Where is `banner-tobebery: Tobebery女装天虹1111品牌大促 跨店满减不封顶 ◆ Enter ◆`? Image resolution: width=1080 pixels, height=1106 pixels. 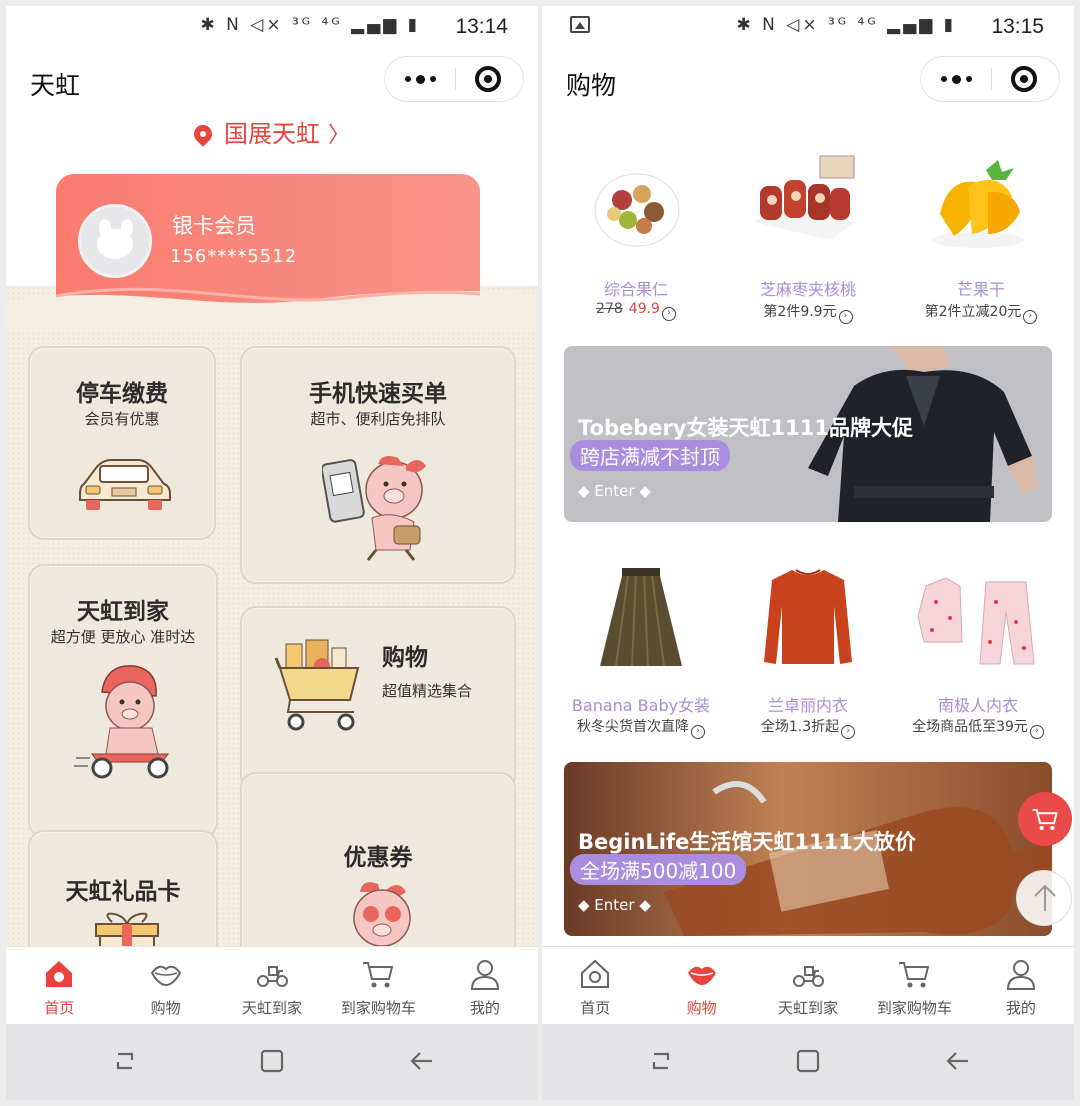
banner-tobebery: Tobebery女装天虹1111品牌大促 跨店满减不封顶 ◆ Enter ◆ is located at coordinates (808, 434).